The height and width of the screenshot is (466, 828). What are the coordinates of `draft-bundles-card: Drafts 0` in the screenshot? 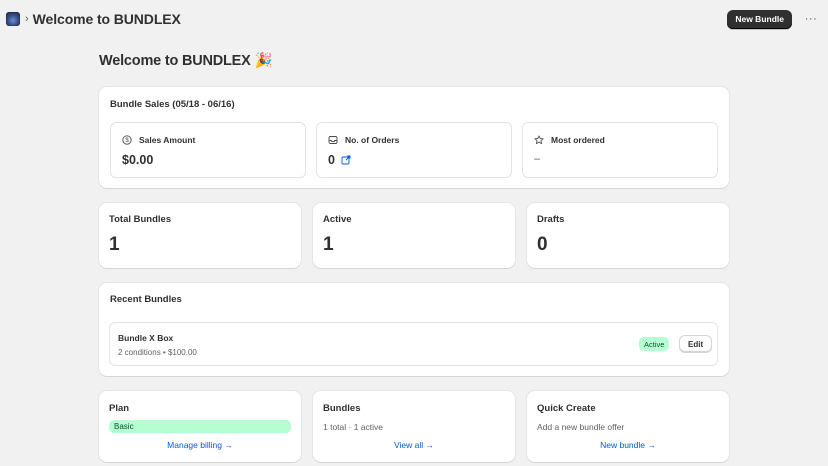 It's located at (628, 235).